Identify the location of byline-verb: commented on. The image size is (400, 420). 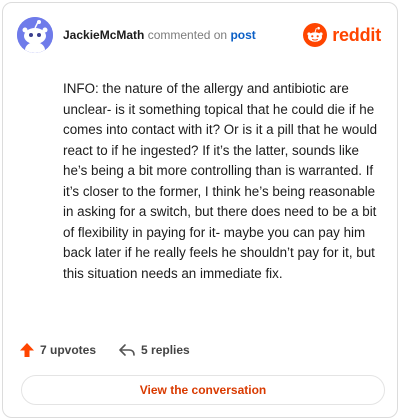
(187, 35).